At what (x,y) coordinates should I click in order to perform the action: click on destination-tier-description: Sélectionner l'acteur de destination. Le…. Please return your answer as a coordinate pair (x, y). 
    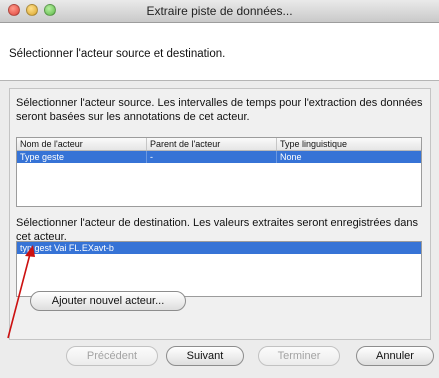
    Looking at the image, I should click on (217, 230).